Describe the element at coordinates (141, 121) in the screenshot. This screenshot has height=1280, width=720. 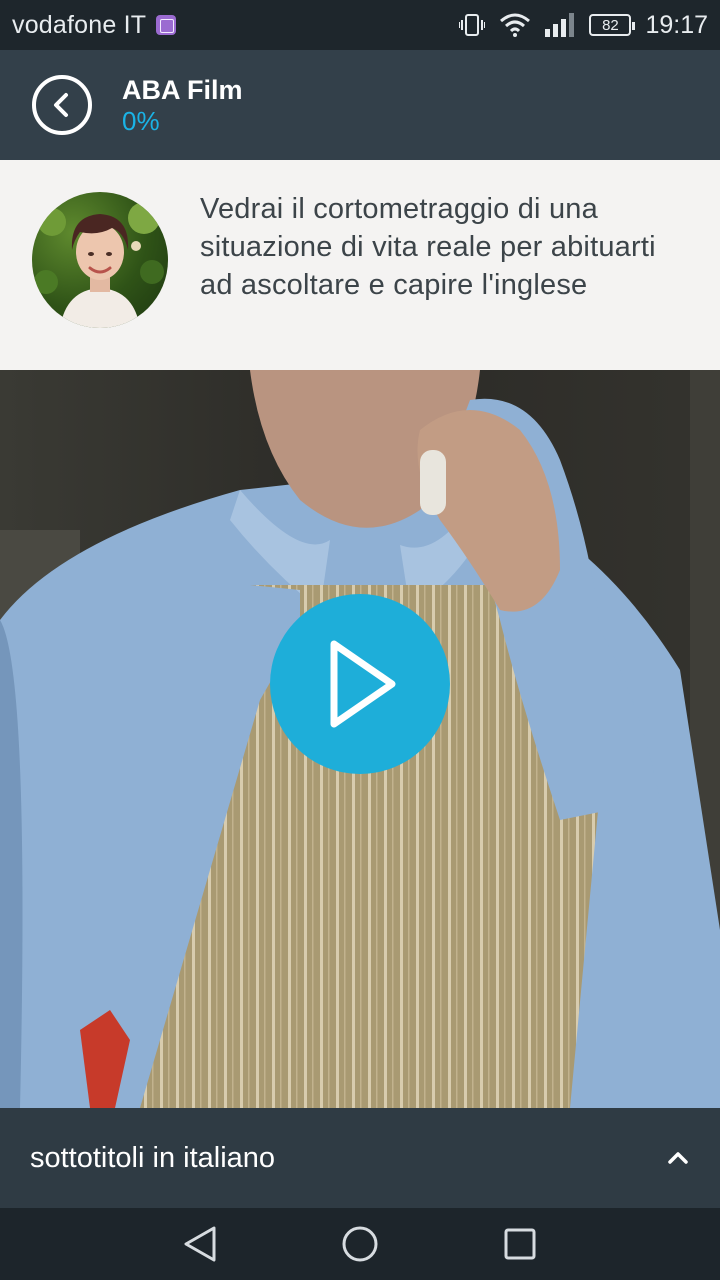
I see `progress-percentage: 0%` at that location.